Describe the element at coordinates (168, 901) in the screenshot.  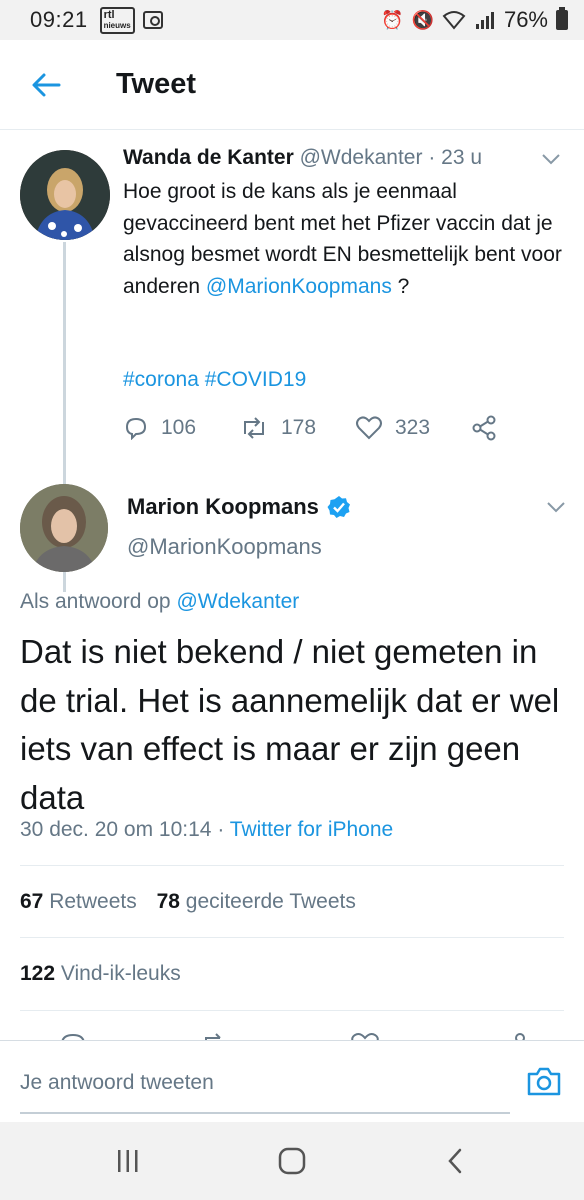
I see `quote-count: 78` at that location.